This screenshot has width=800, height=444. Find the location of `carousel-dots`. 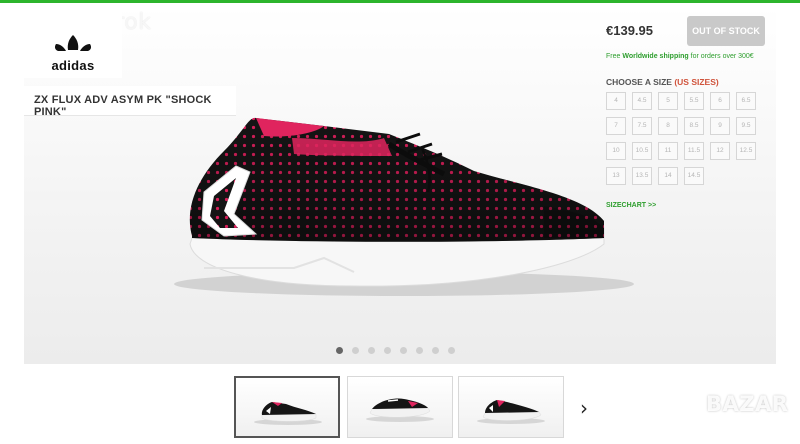

carousel-dots is located at coordinates (395, 350).